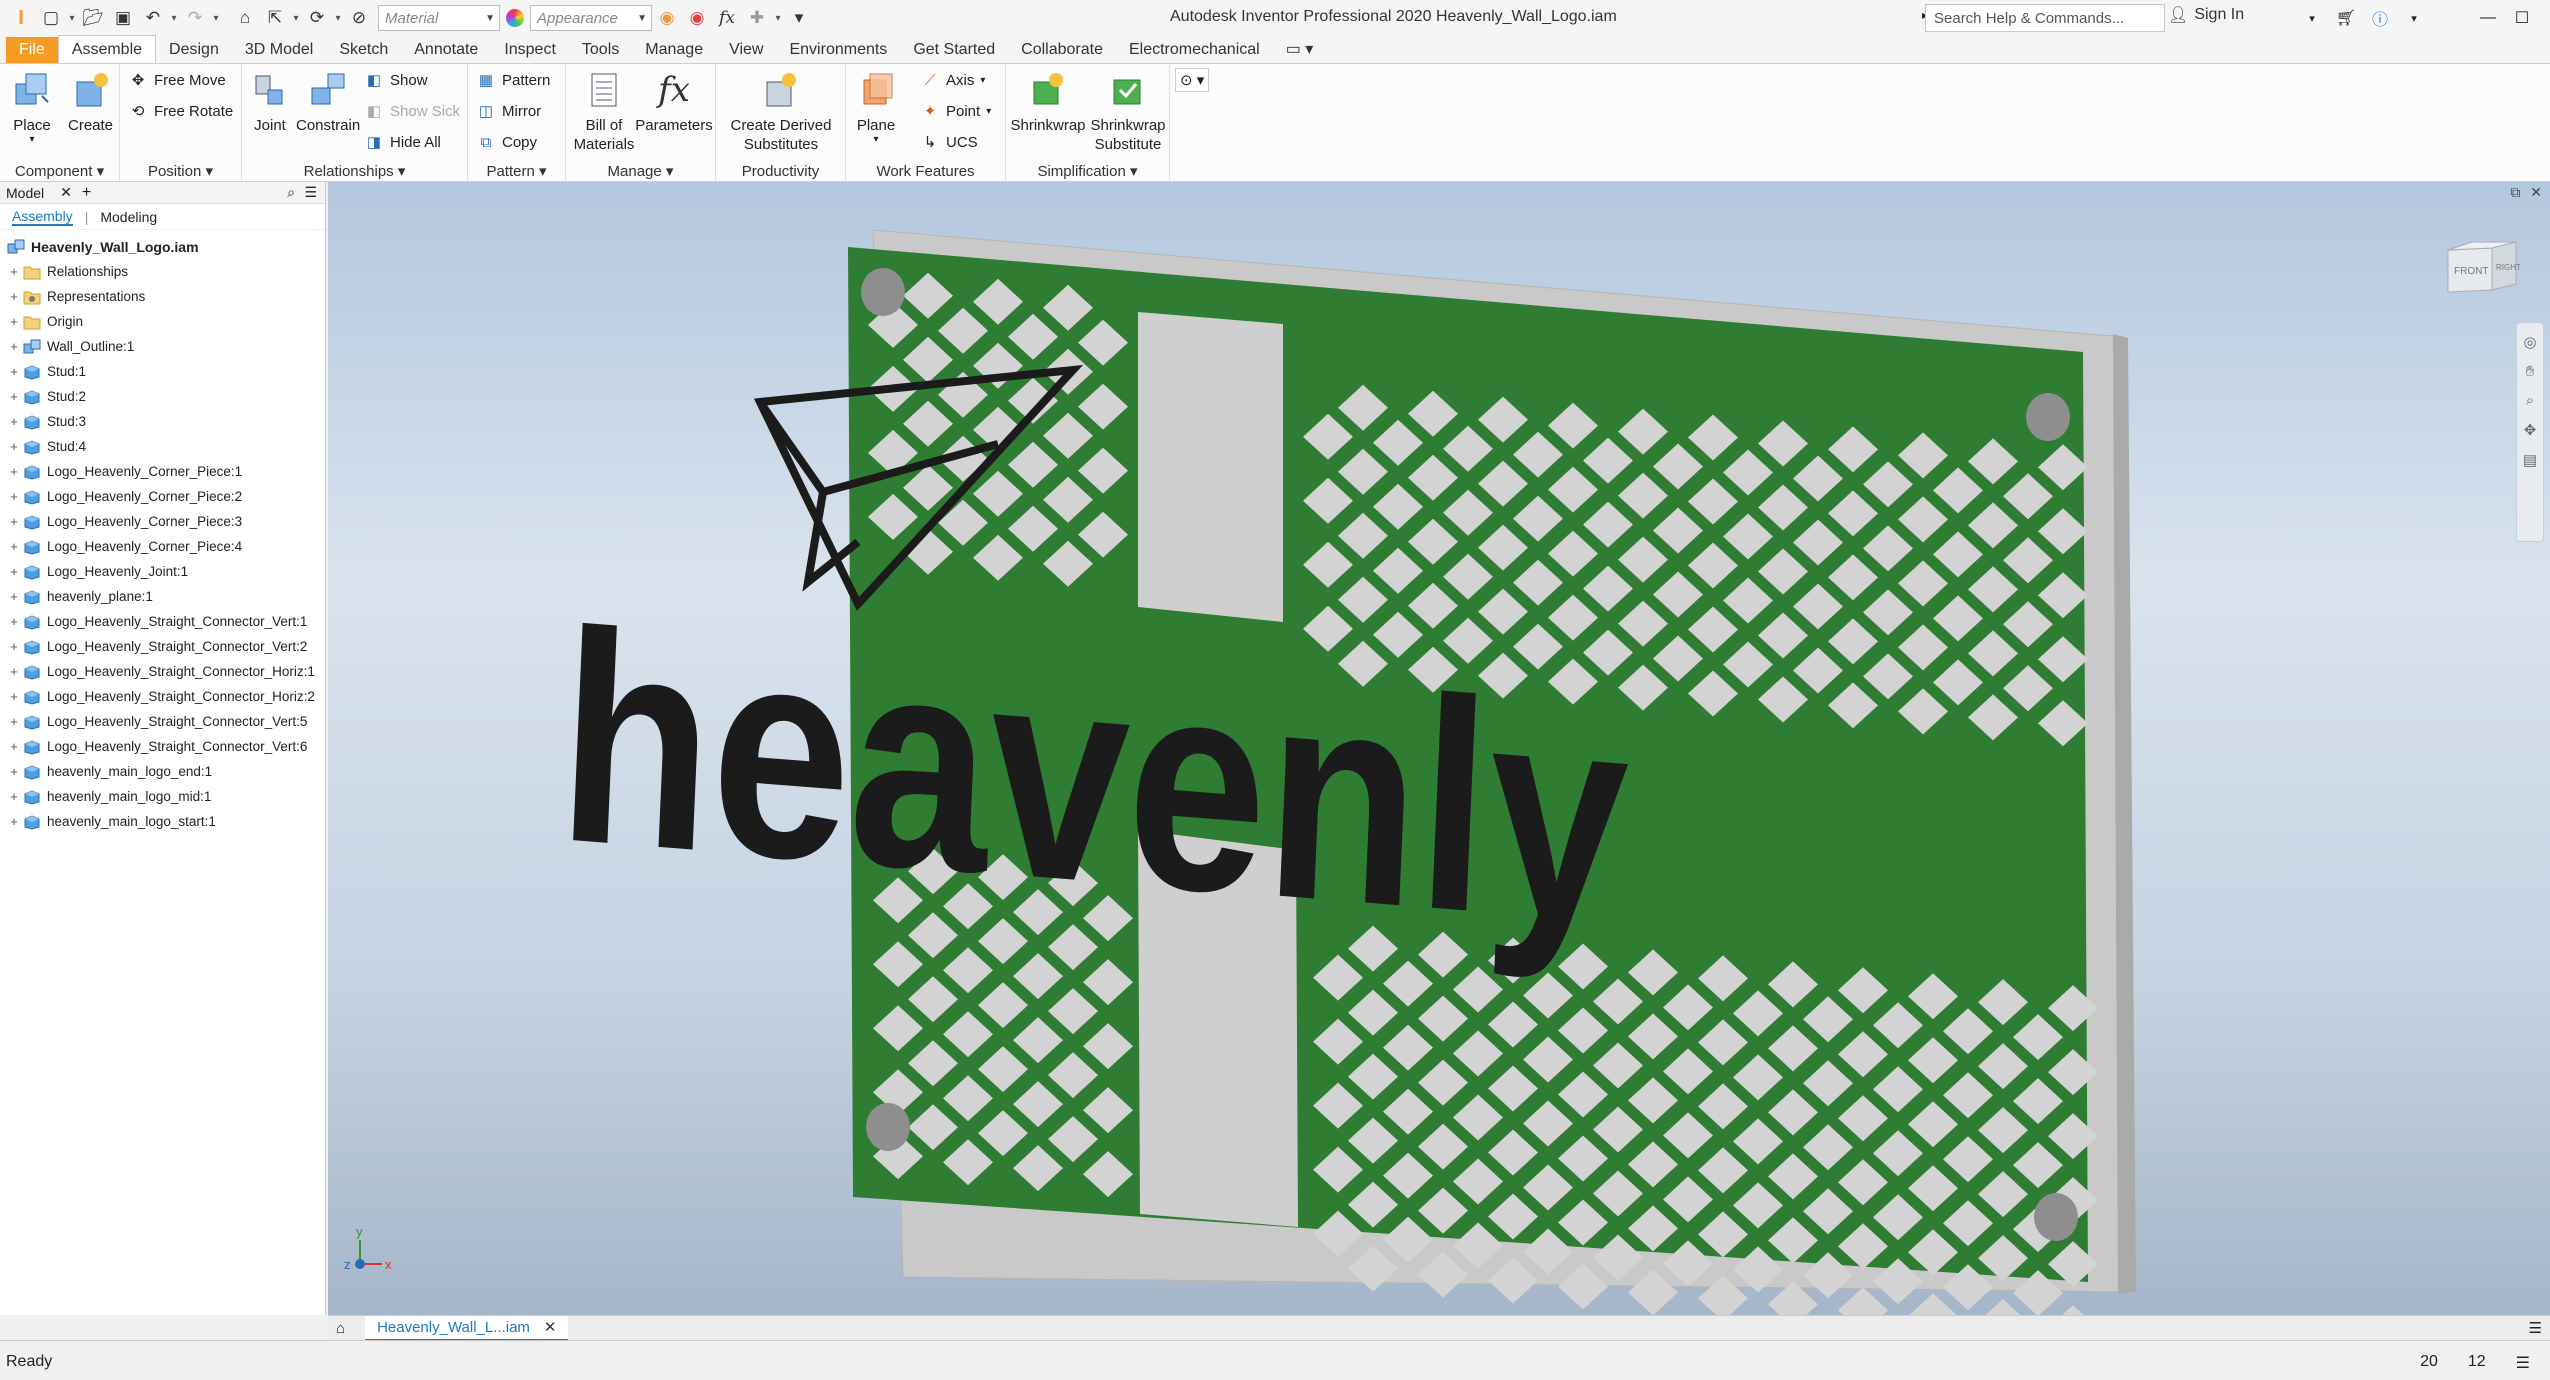 The height and width of the screenshot is (1380, 2550). I want to click on shrinkwrap-button: Shrinkwrap, so click(1048, 101).